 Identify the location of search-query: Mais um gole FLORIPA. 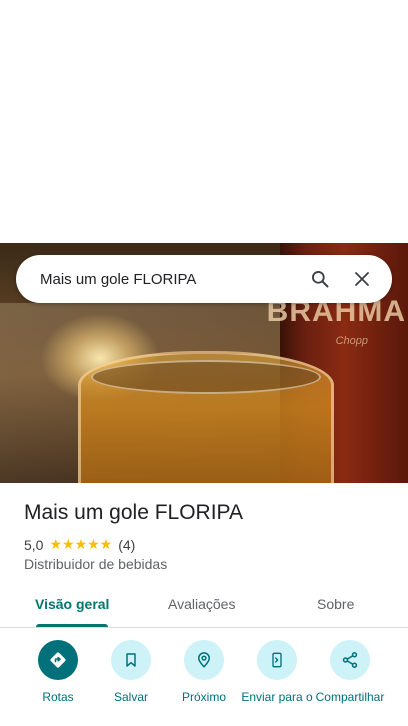
(174, 279).